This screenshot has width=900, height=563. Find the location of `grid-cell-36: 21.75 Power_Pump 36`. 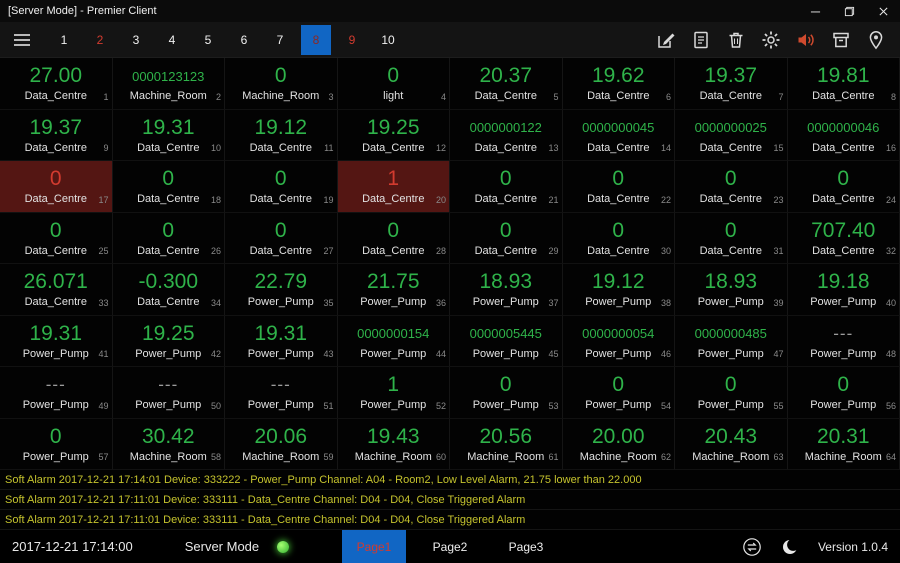

grid-cell-36: 21.75 Power_Pump 36 is located at coordinates (393, 290).